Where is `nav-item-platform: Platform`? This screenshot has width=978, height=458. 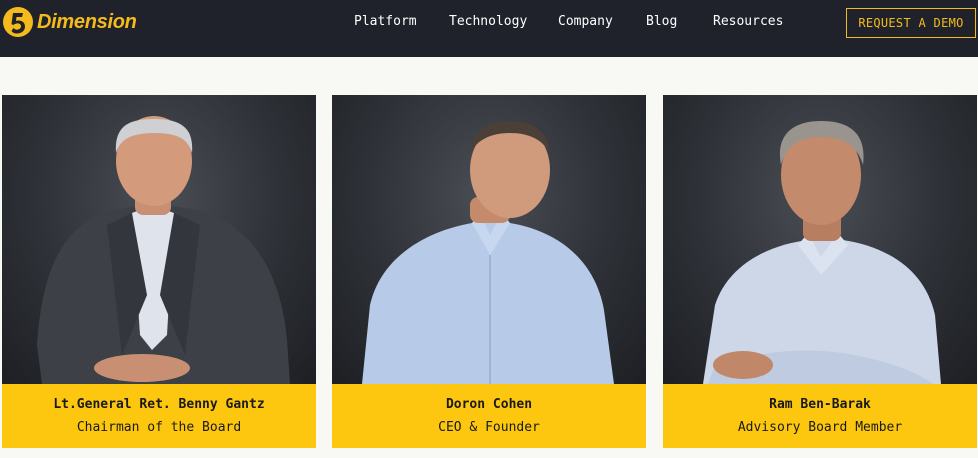
nav-item-platform: Platform is located at coordinates (385, 21).